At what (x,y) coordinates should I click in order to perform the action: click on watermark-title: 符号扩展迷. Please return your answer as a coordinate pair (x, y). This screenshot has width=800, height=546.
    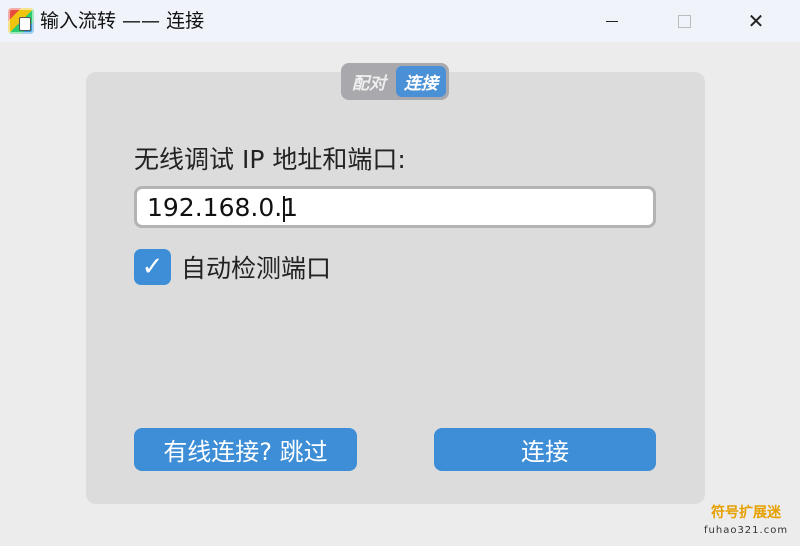
    Looking at the image, I should click on (746, 513).